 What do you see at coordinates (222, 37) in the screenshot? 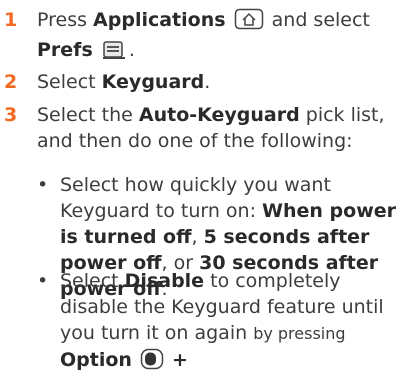
I see `step-text: Press Applications and select Prefs .` at bounding box center [222, 37].